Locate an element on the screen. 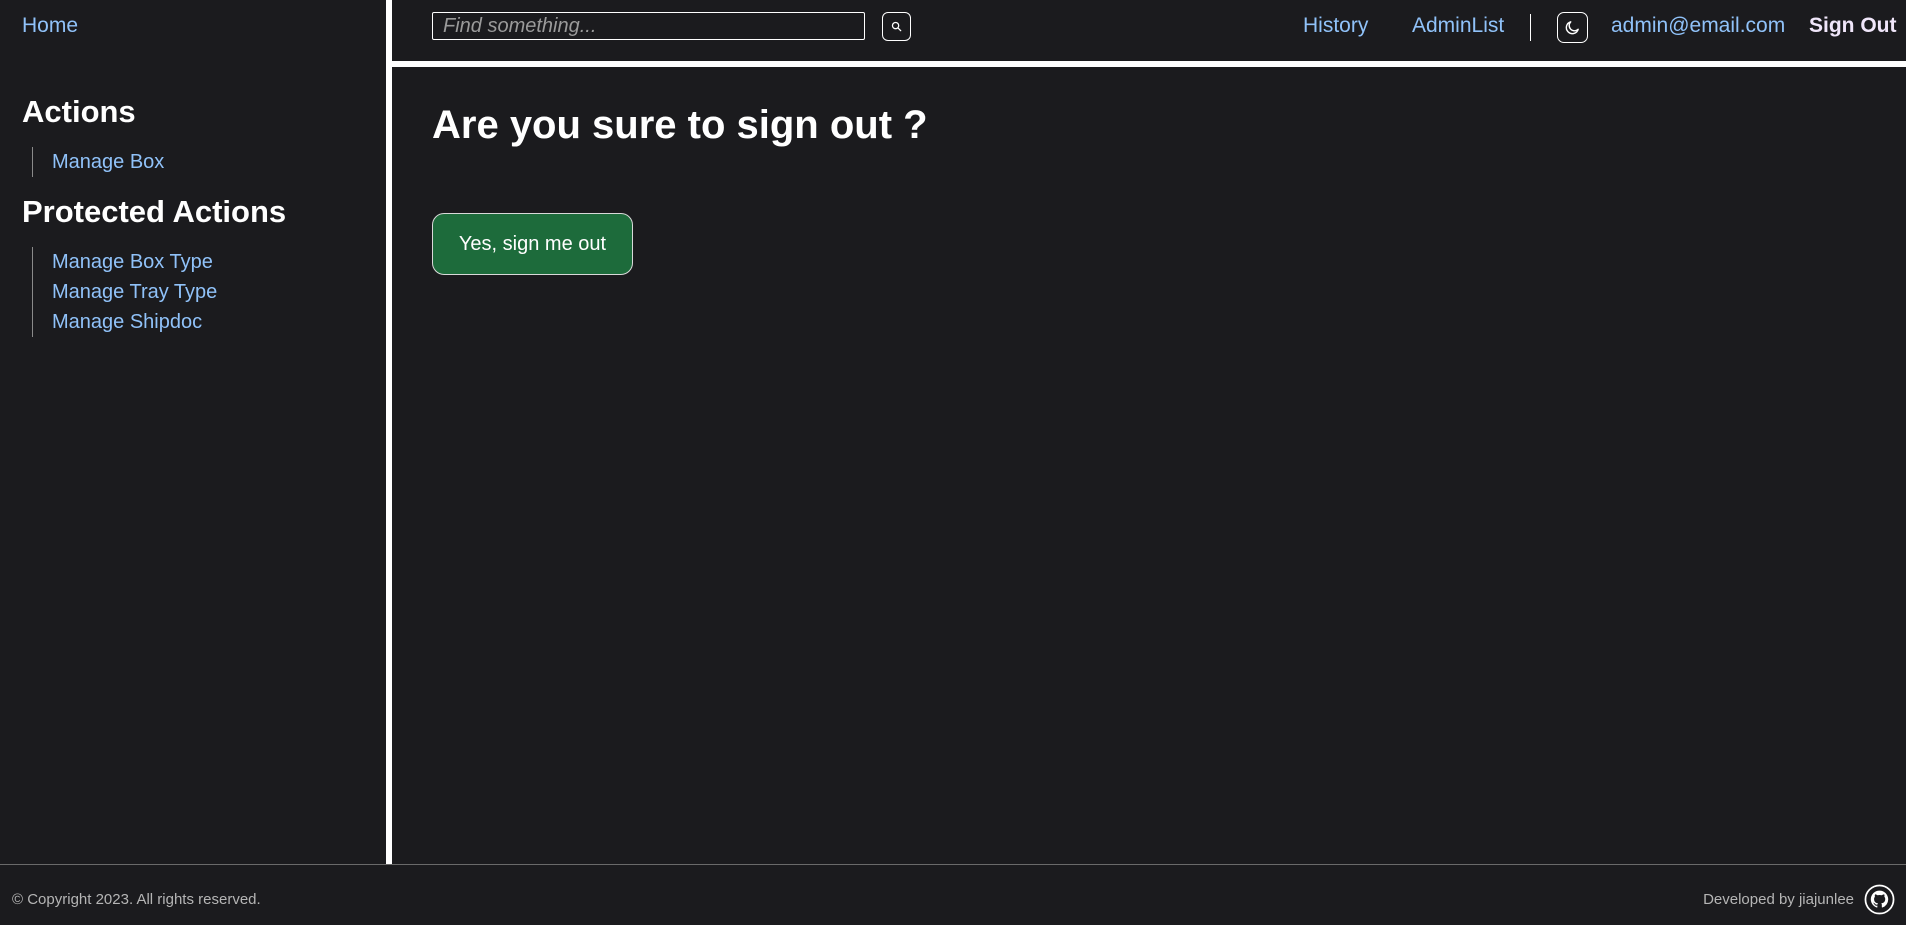 The width and height of the screenshot is (1906, 925). sidebar-item-manage-box-type: Manage Box Type is located at coordinates (134, 262).